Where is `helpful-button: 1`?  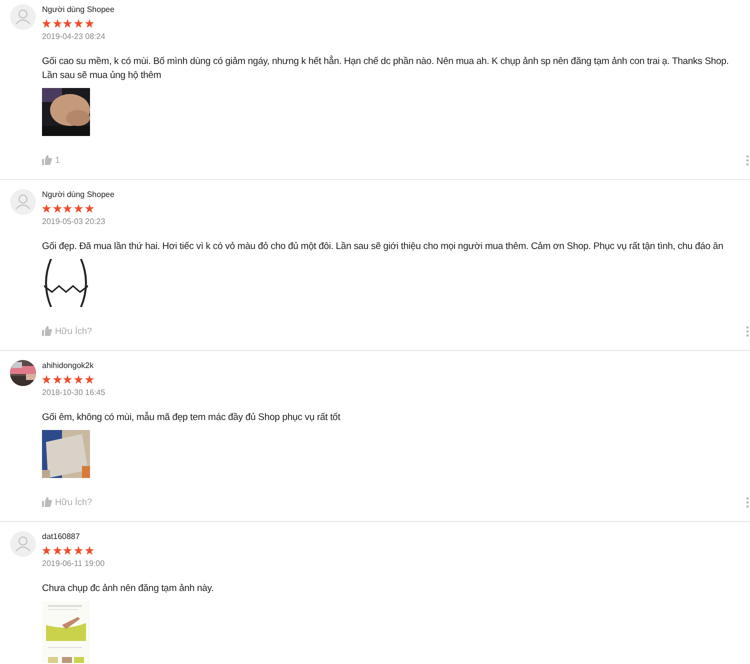
helpful-button: 1 is located at coordinates (51, 160).